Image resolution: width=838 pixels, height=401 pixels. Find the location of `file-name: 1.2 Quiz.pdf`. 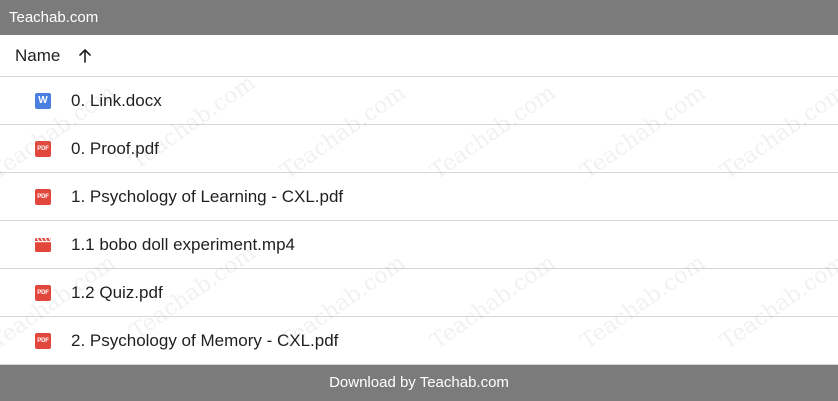

file-name: 1.2 Quiz.pdf is located at coordinates (117, 292).